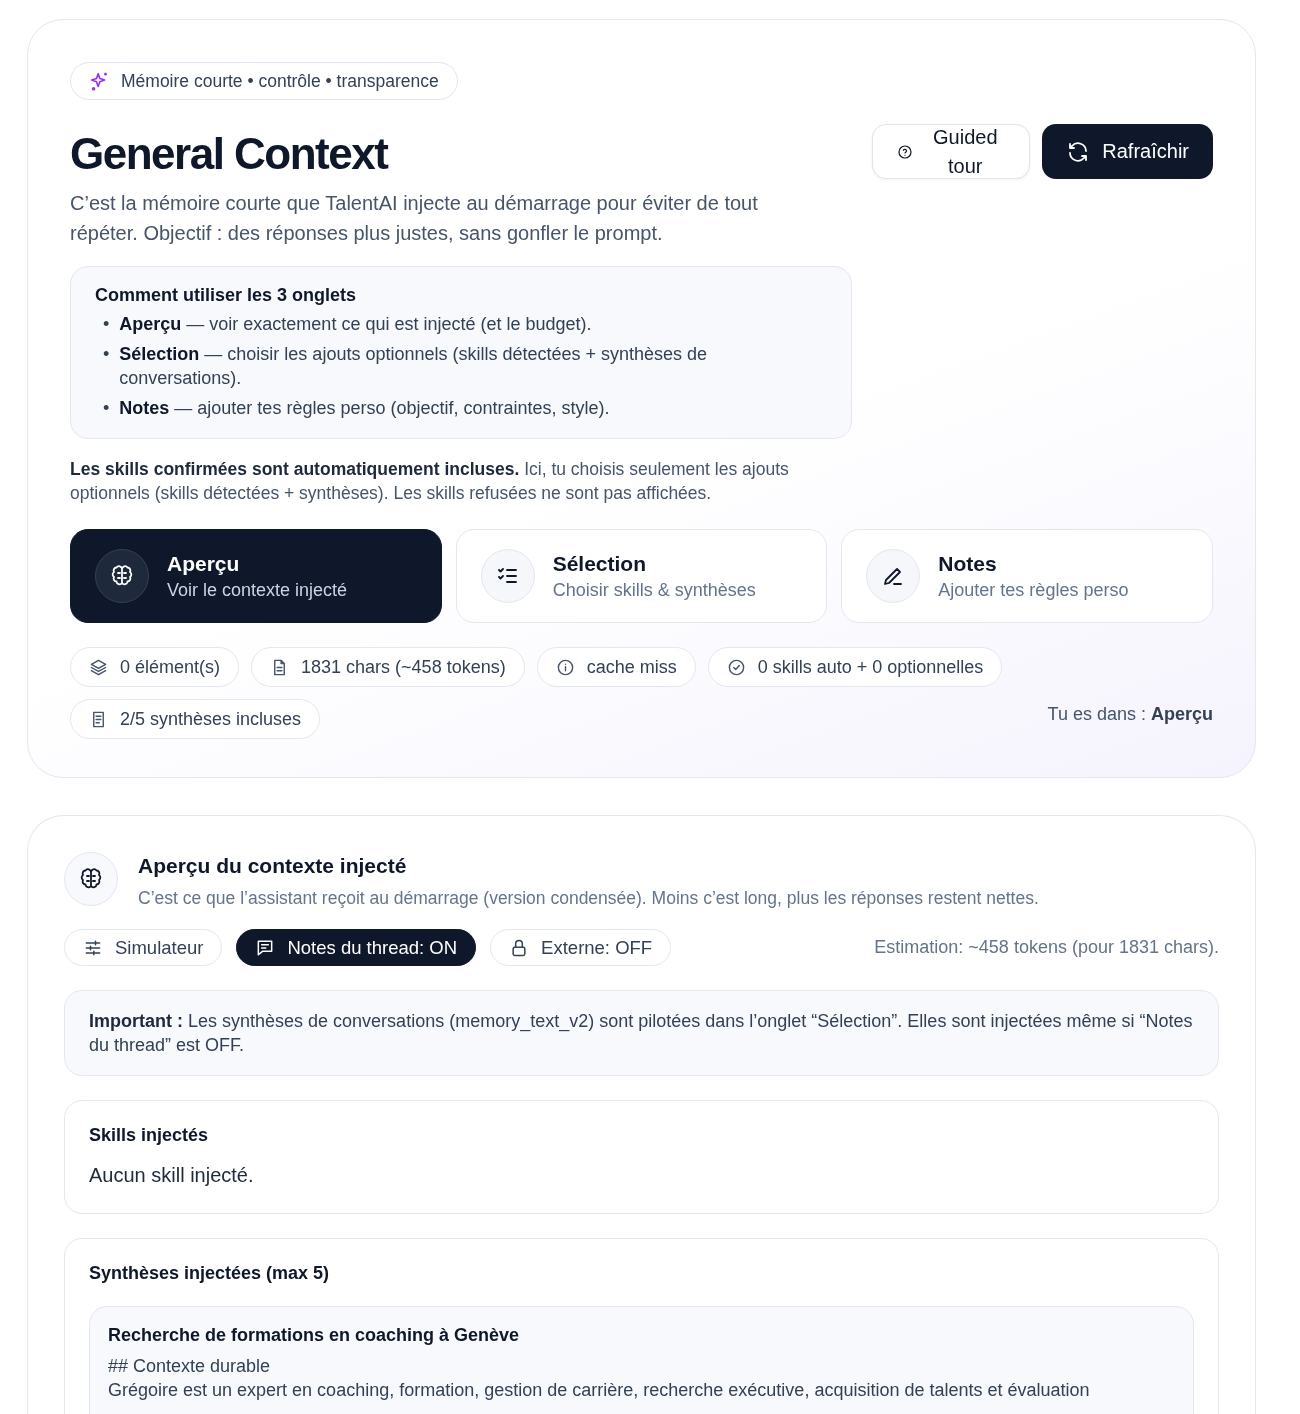 Image resolution: width=1300 pixels, height=1414 pixels. Describe the element at coordinates (190, 1366) in the screenshot. I see `synthesis-text: ## Contexte durable` at that location.